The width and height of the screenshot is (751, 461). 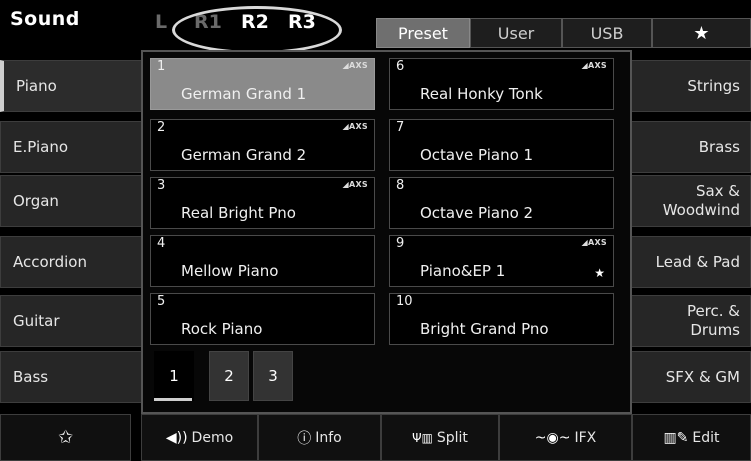 What do you see at coordinates (481, 94) in the screenshot?
I see `voice-name: Real Honky Tonk` at bounding box center [481, 94].